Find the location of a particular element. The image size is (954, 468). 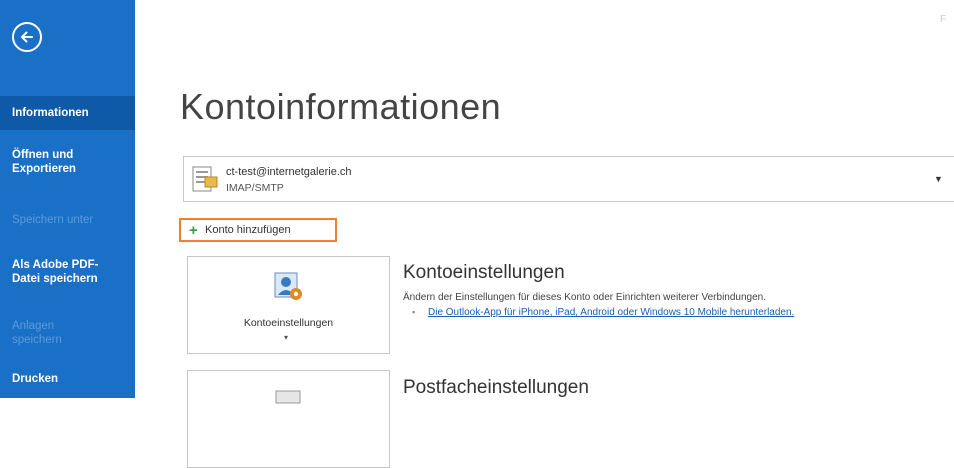

chevron-down-icon: ▾ is located at coordinates (286, 337).